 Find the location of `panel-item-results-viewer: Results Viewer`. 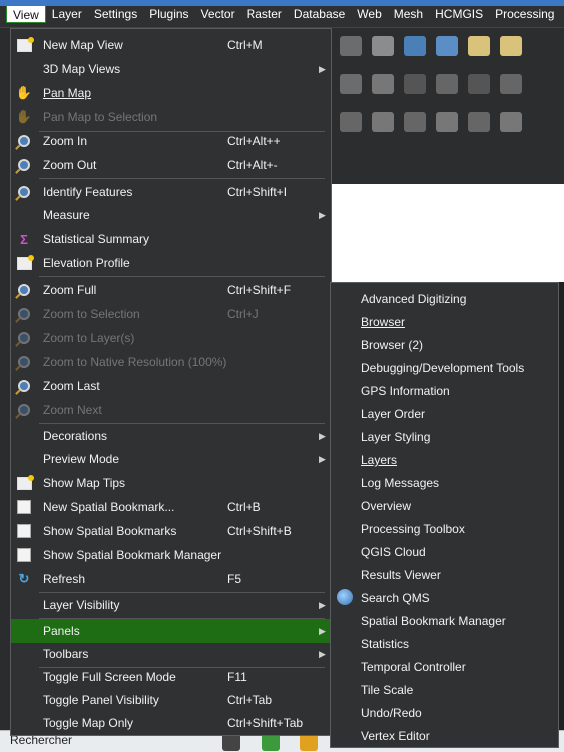

panel-item-results-viewer: Results Viewer is located at coordinates (444, 574).